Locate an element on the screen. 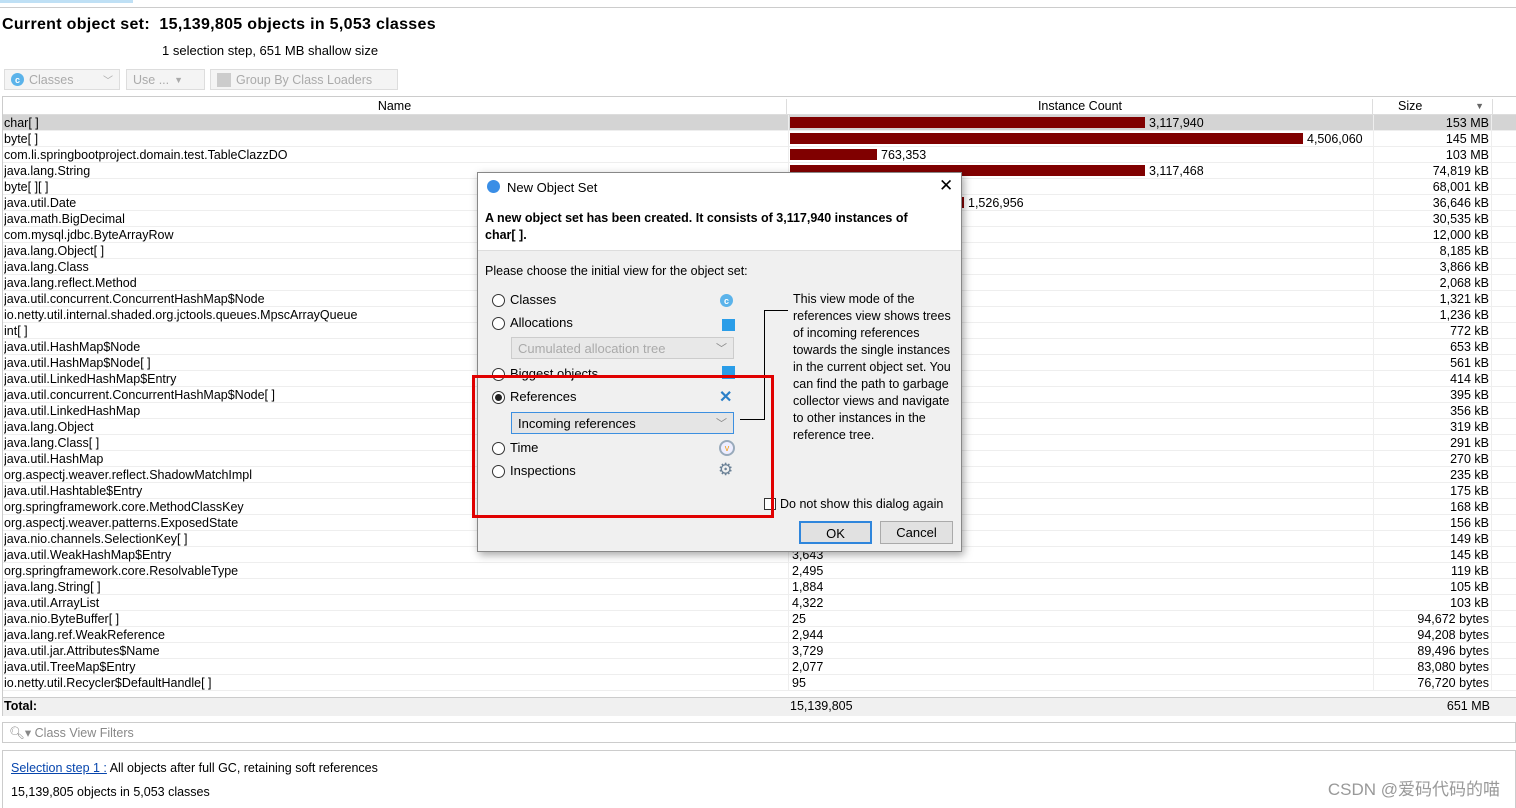 The image size is (1516, 808). app-icon is located at coordinates (493, 186).